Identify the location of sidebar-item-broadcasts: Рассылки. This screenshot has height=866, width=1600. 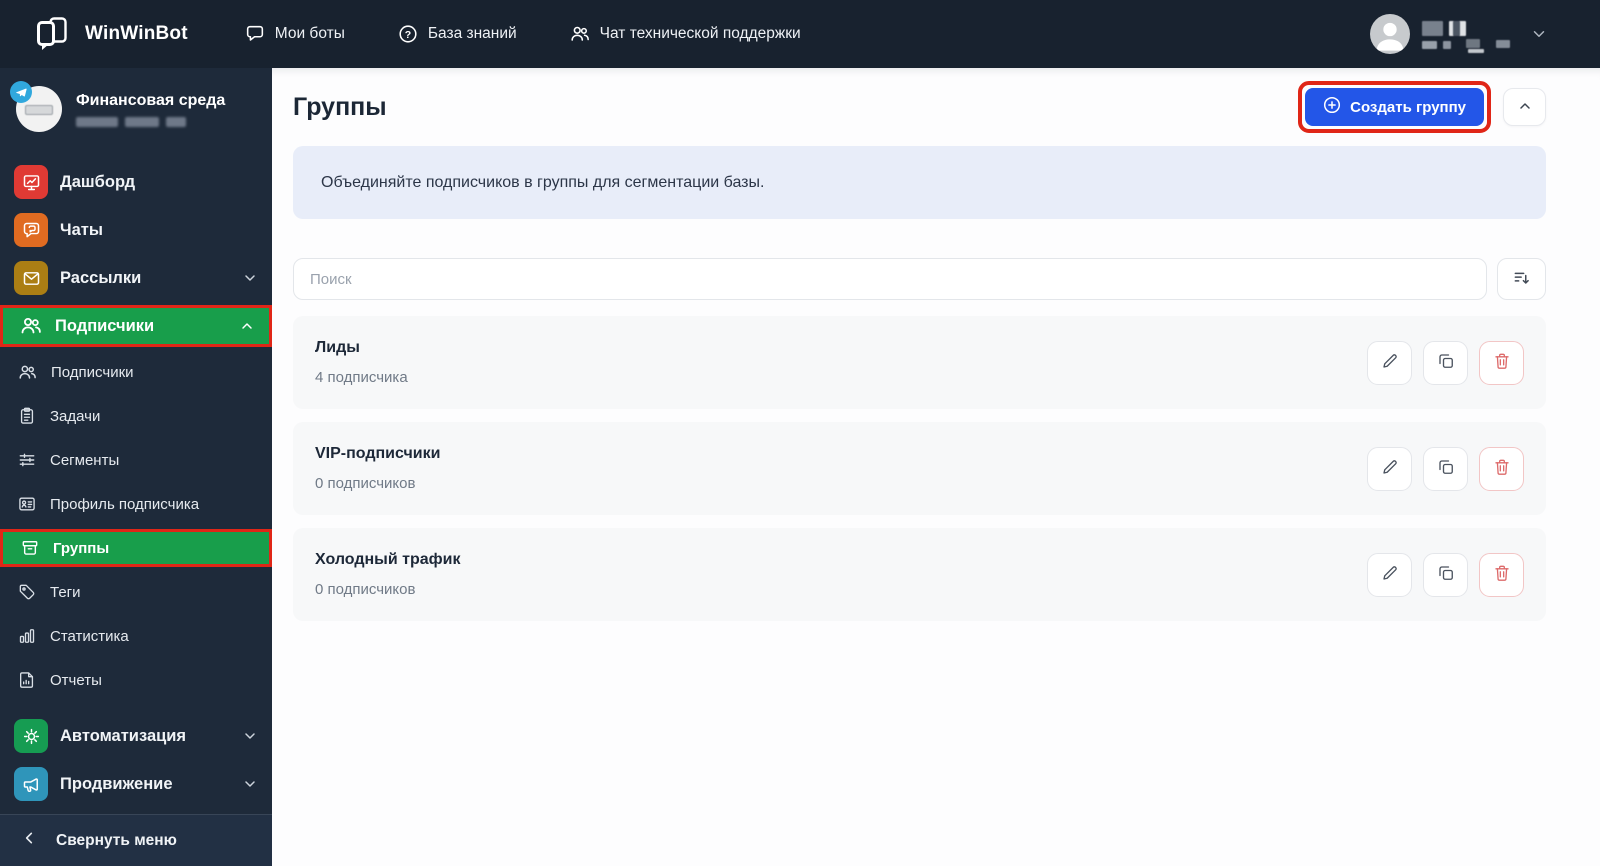
(136, 278).